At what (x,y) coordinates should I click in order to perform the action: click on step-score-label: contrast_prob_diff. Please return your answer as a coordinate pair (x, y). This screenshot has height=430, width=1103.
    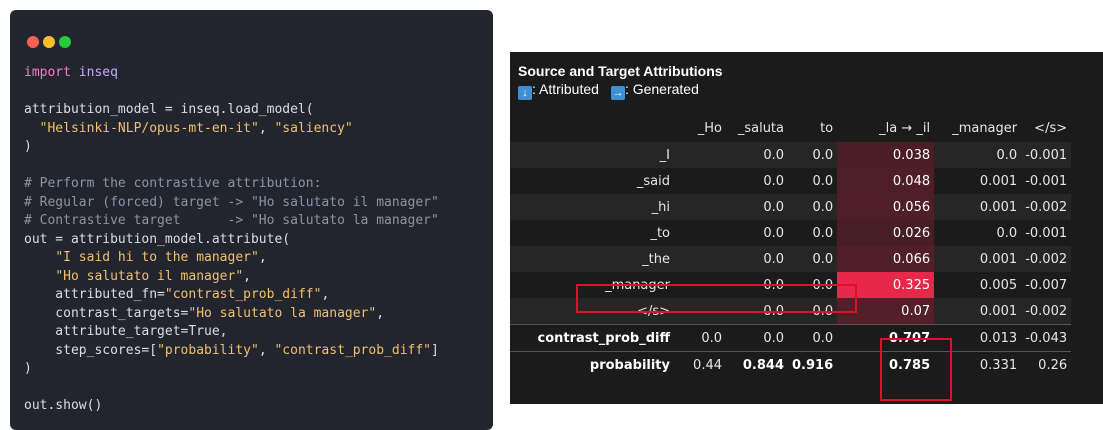
    Looking at the image, I should click on (592, 338).